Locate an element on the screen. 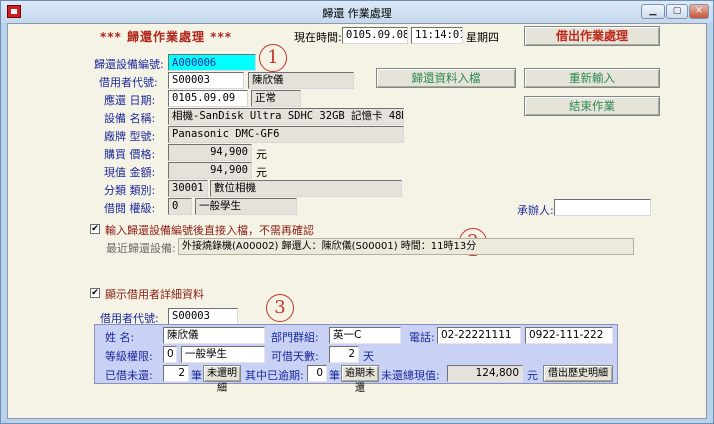 This screenshot has height=424, width=714. time-label: 現在時間: is located at coordinates (318, 37).